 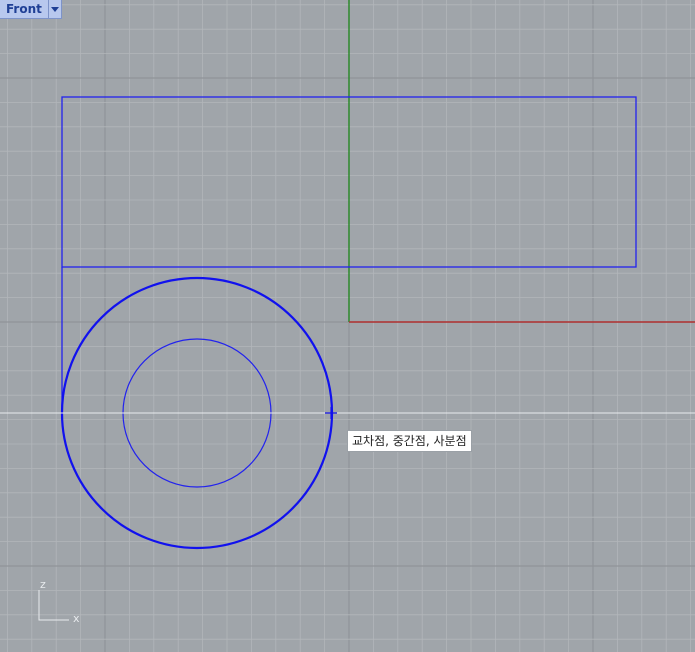 What do you see at coordinates (409, 441) in the screenshot?
I see `osnap-tooltip: 교차점, 중간점, 사분점` at bounding box center [409, 441].